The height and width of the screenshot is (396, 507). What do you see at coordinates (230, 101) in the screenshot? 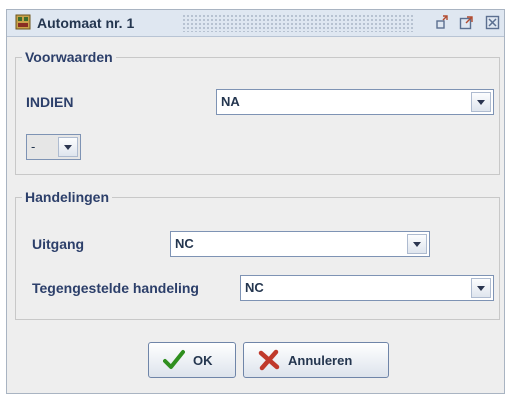
I see `indien-value: NA` at bounding box center [230, 101].